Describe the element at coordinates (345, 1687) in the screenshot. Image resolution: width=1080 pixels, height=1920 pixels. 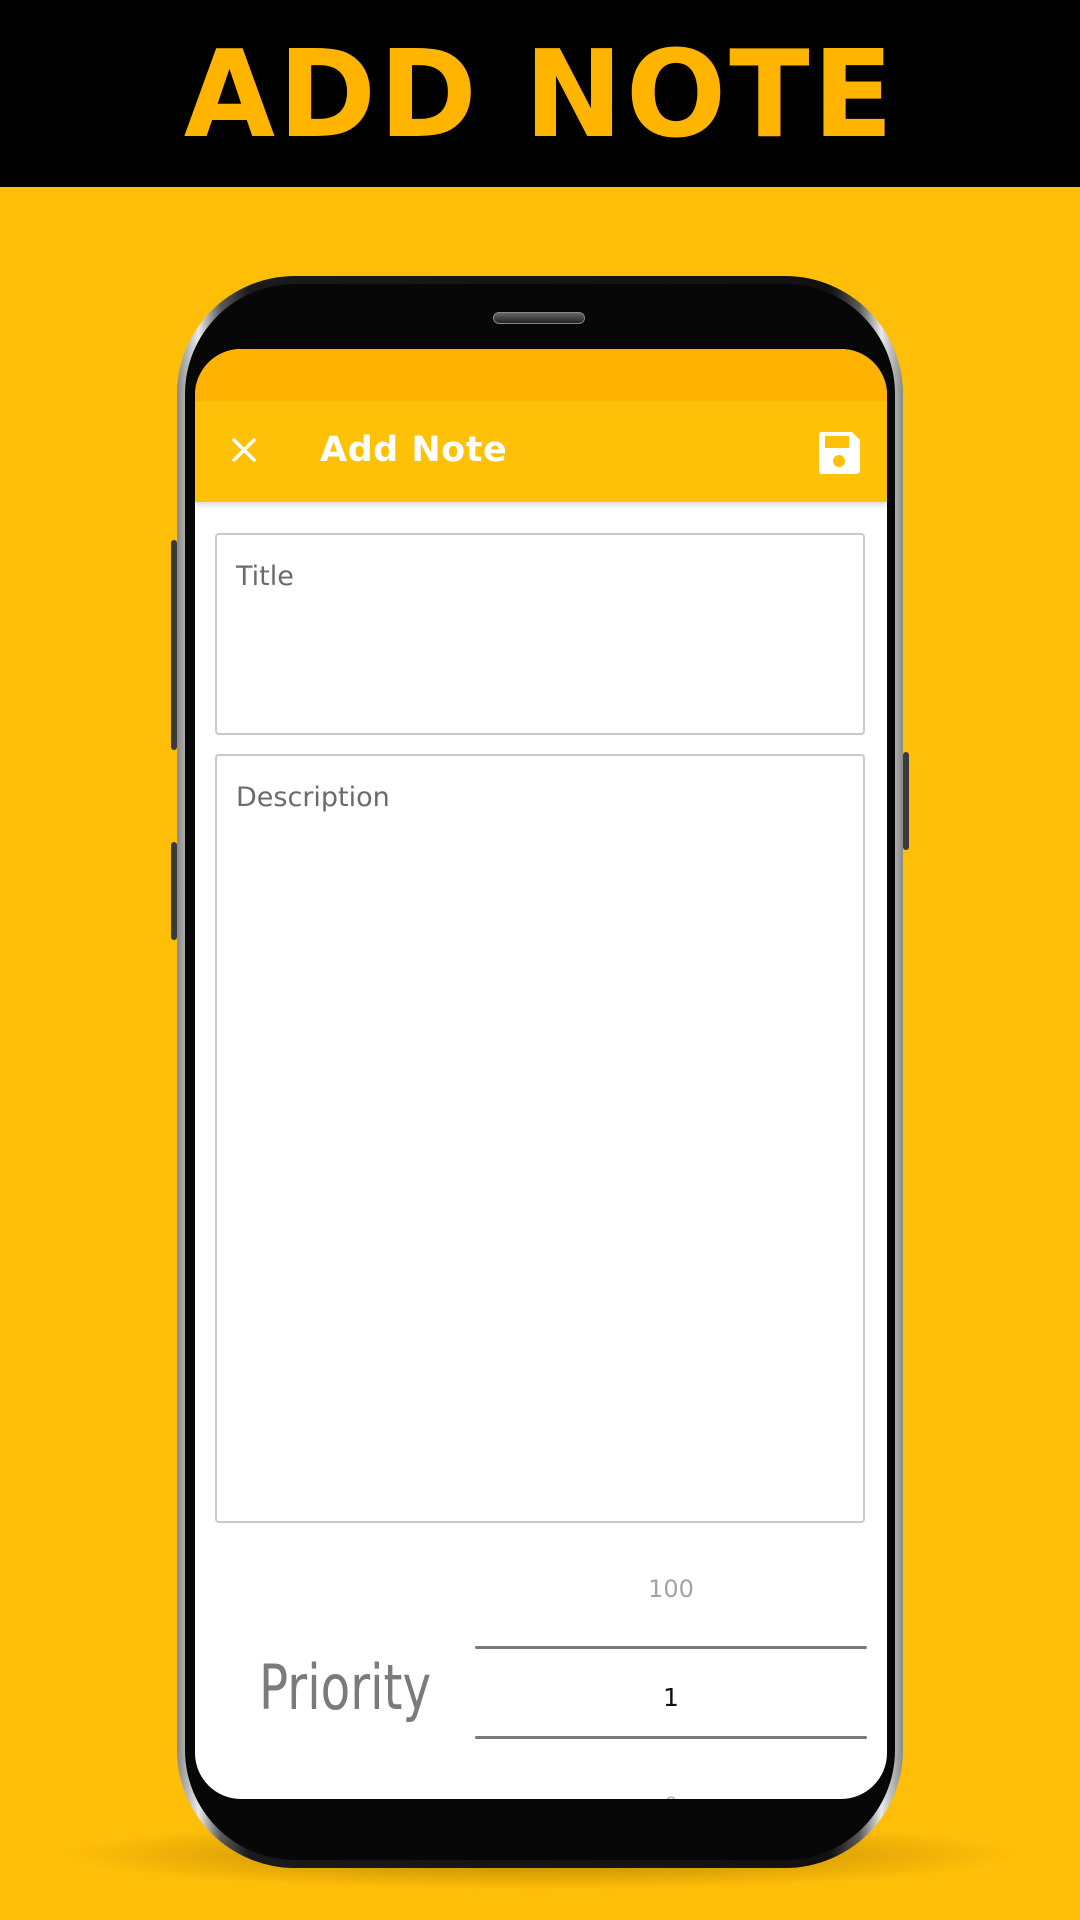
I see `priority-label: Priority` at that location.